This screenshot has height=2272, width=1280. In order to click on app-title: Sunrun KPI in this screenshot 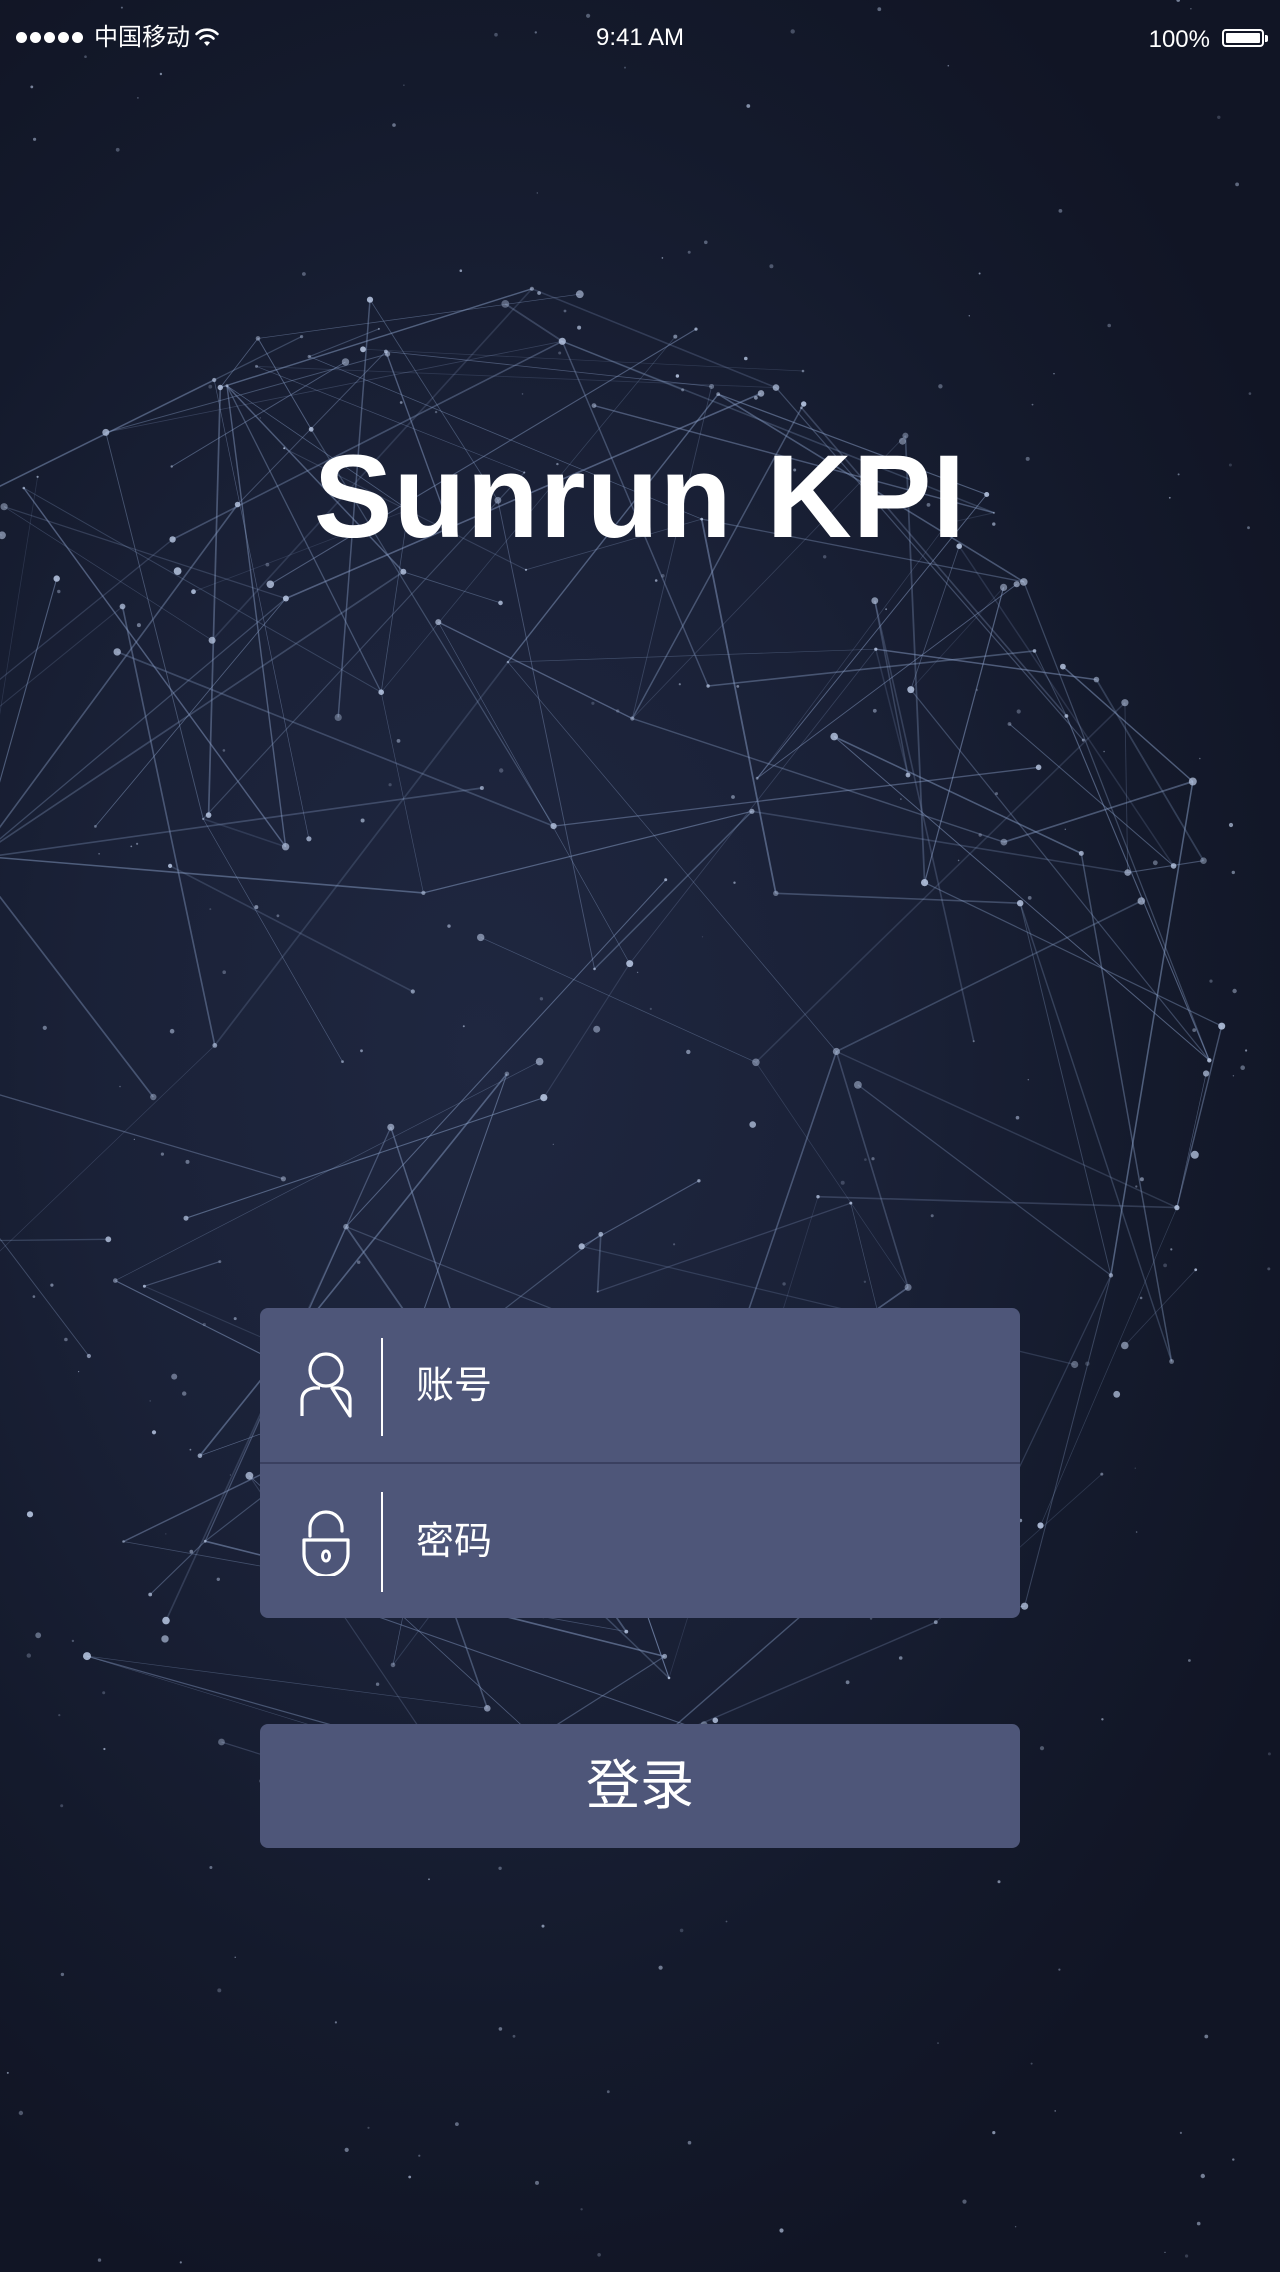, I will do `click(640, 497)`.